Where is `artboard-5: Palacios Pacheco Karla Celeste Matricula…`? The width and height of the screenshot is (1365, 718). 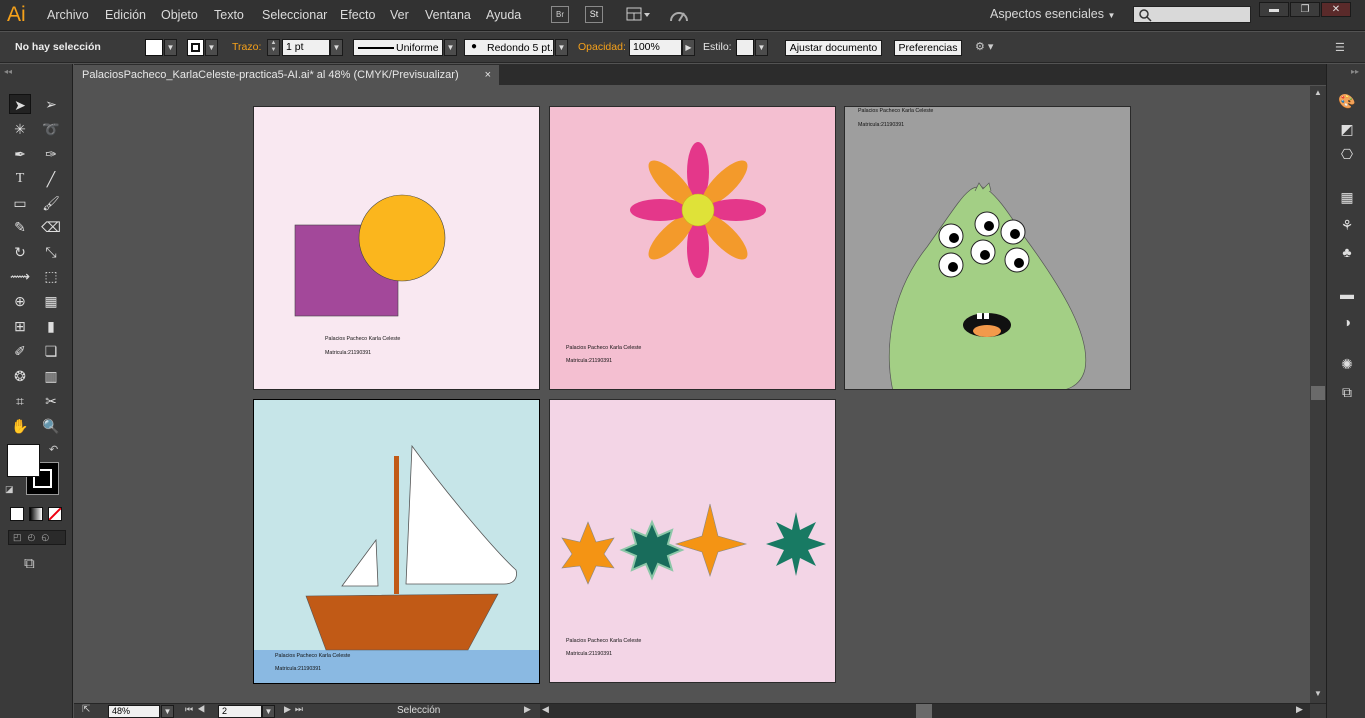
artboard-5: Palacios Pacheco Karla Celeste Matricula… is located at coordinates (692, 541).